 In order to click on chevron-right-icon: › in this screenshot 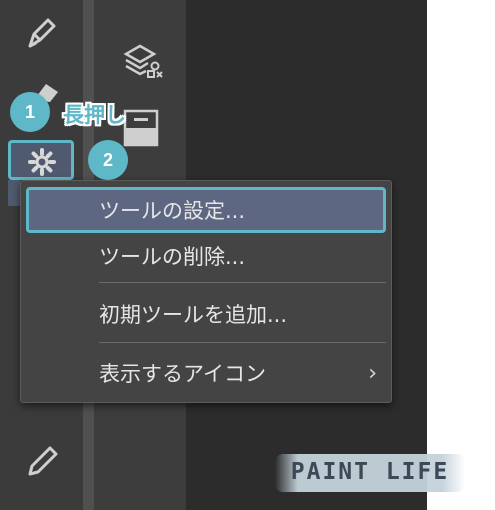, I will do `click(372, 373)`.